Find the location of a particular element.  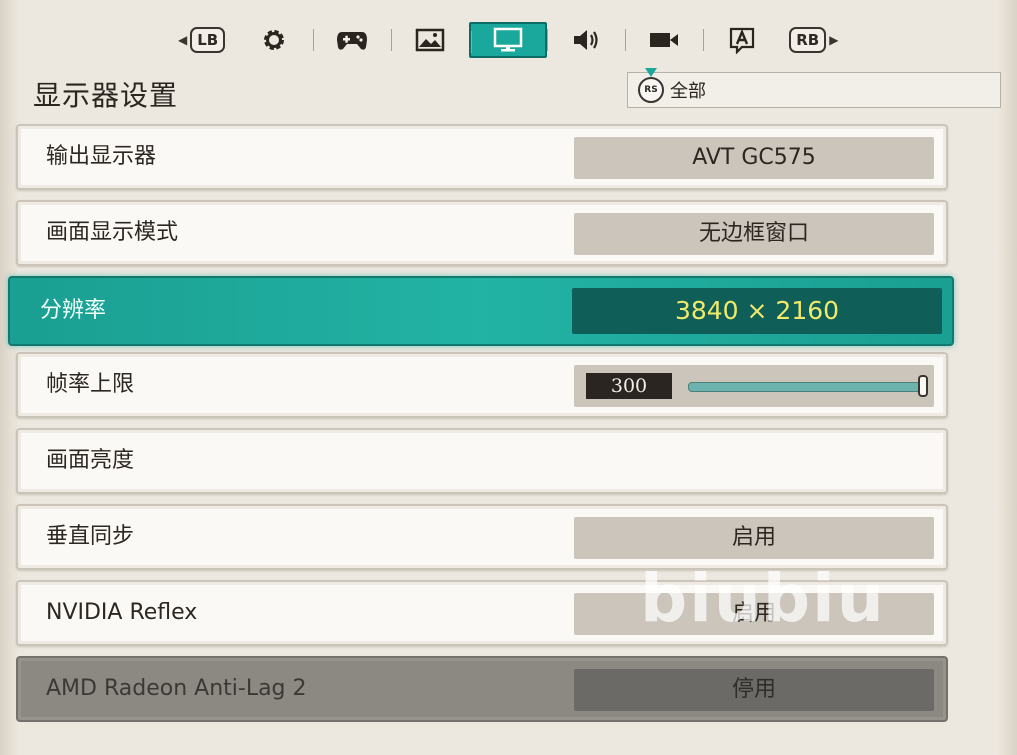

slider-value: 300 is located at coordinates (629, 386).